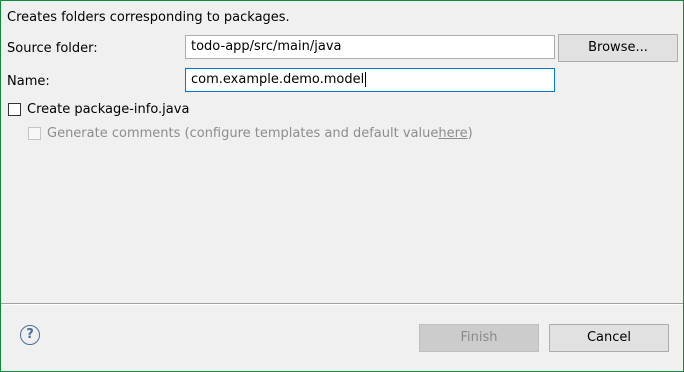 Image resolution: width=684 pixels, height=372 pixels. What do you see at coordinates (479, 338) in the screenshot?
I see `finish-button: Finish` at bounding box center [479, 338].